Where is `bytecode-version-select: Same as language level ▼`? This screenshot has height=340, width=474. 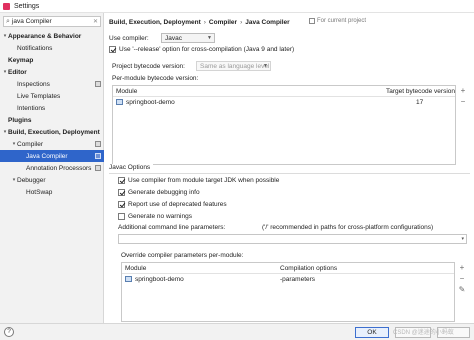 bytecode-version-select: Same as language level ▼ is located at coordinates (233, 66).